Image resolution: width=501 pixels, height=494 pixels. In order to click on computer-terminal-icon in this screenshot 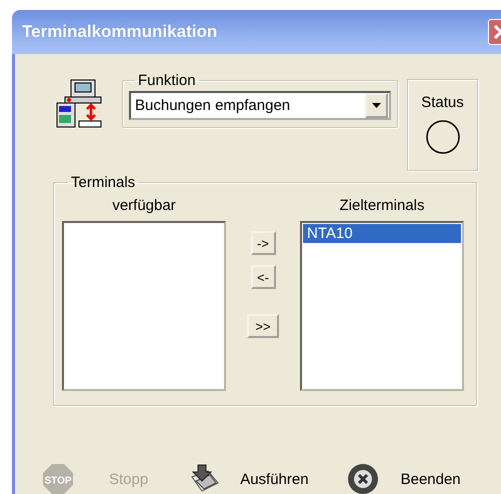, I will do `click(79, 104)`.